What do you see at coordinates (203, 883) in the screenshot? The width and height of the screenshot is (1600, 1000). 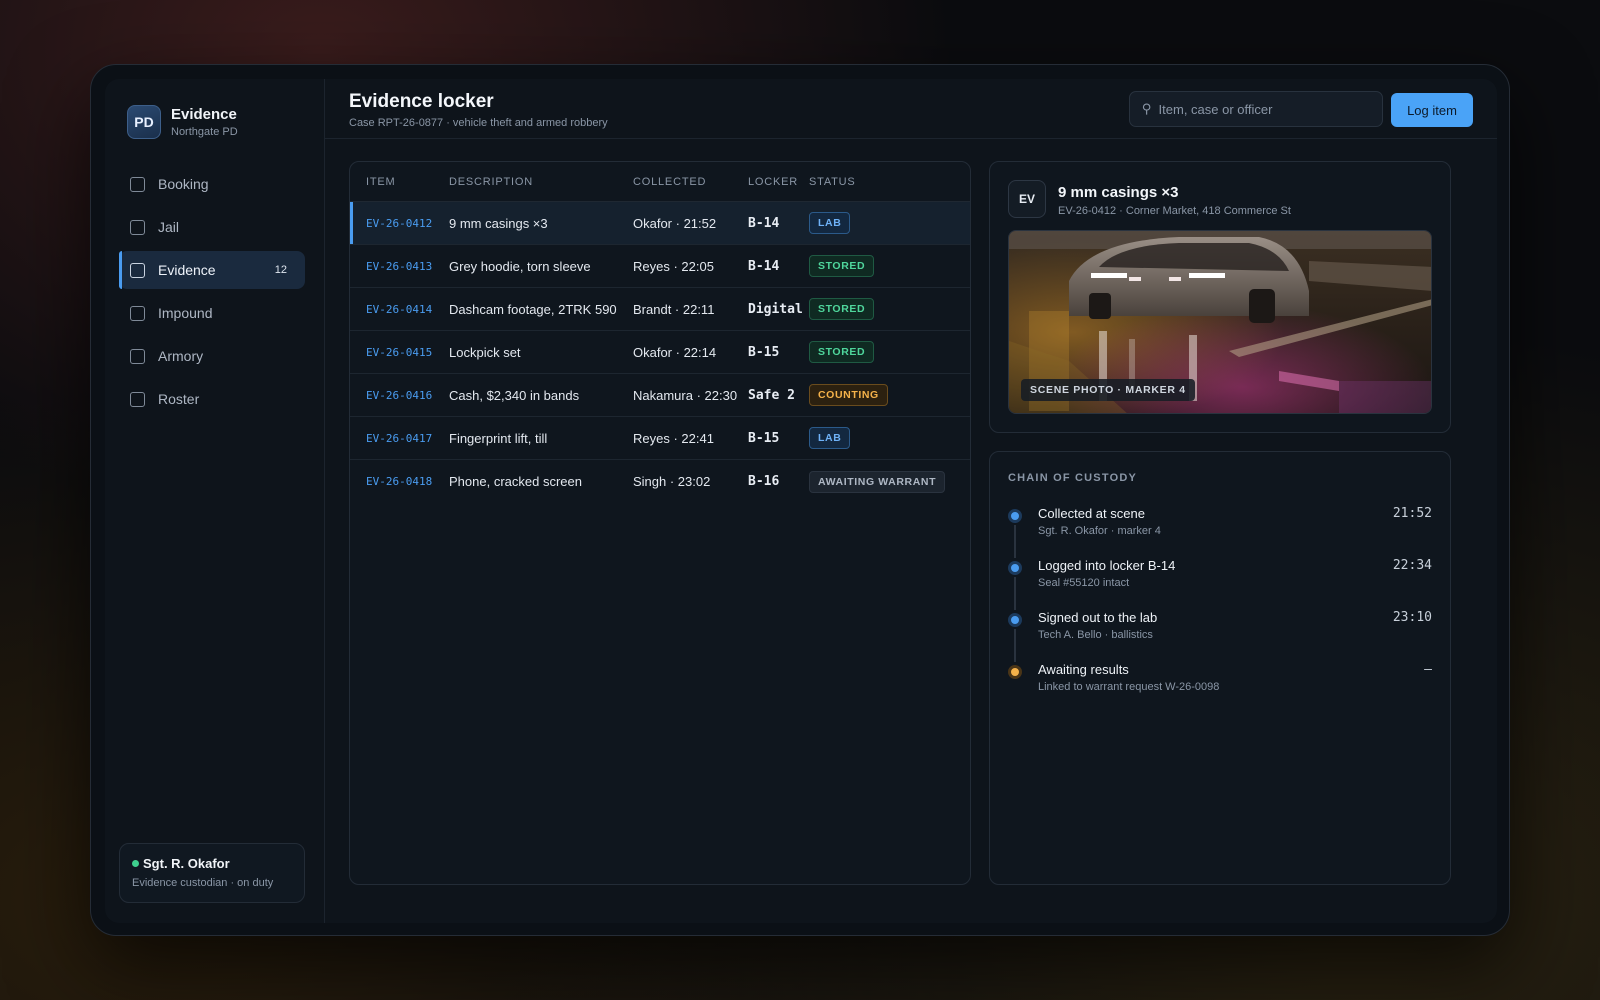 I see `user-role: Evidence custodian · on duty` at bounding box center [203, 883].